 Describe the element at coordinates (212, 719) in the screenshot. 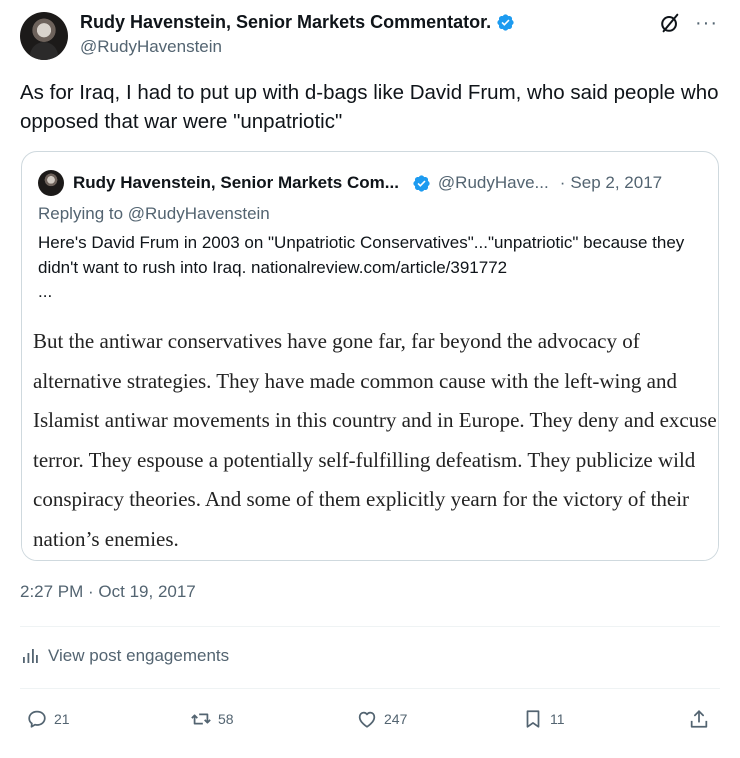

I see `repost-button: 58` at that location.